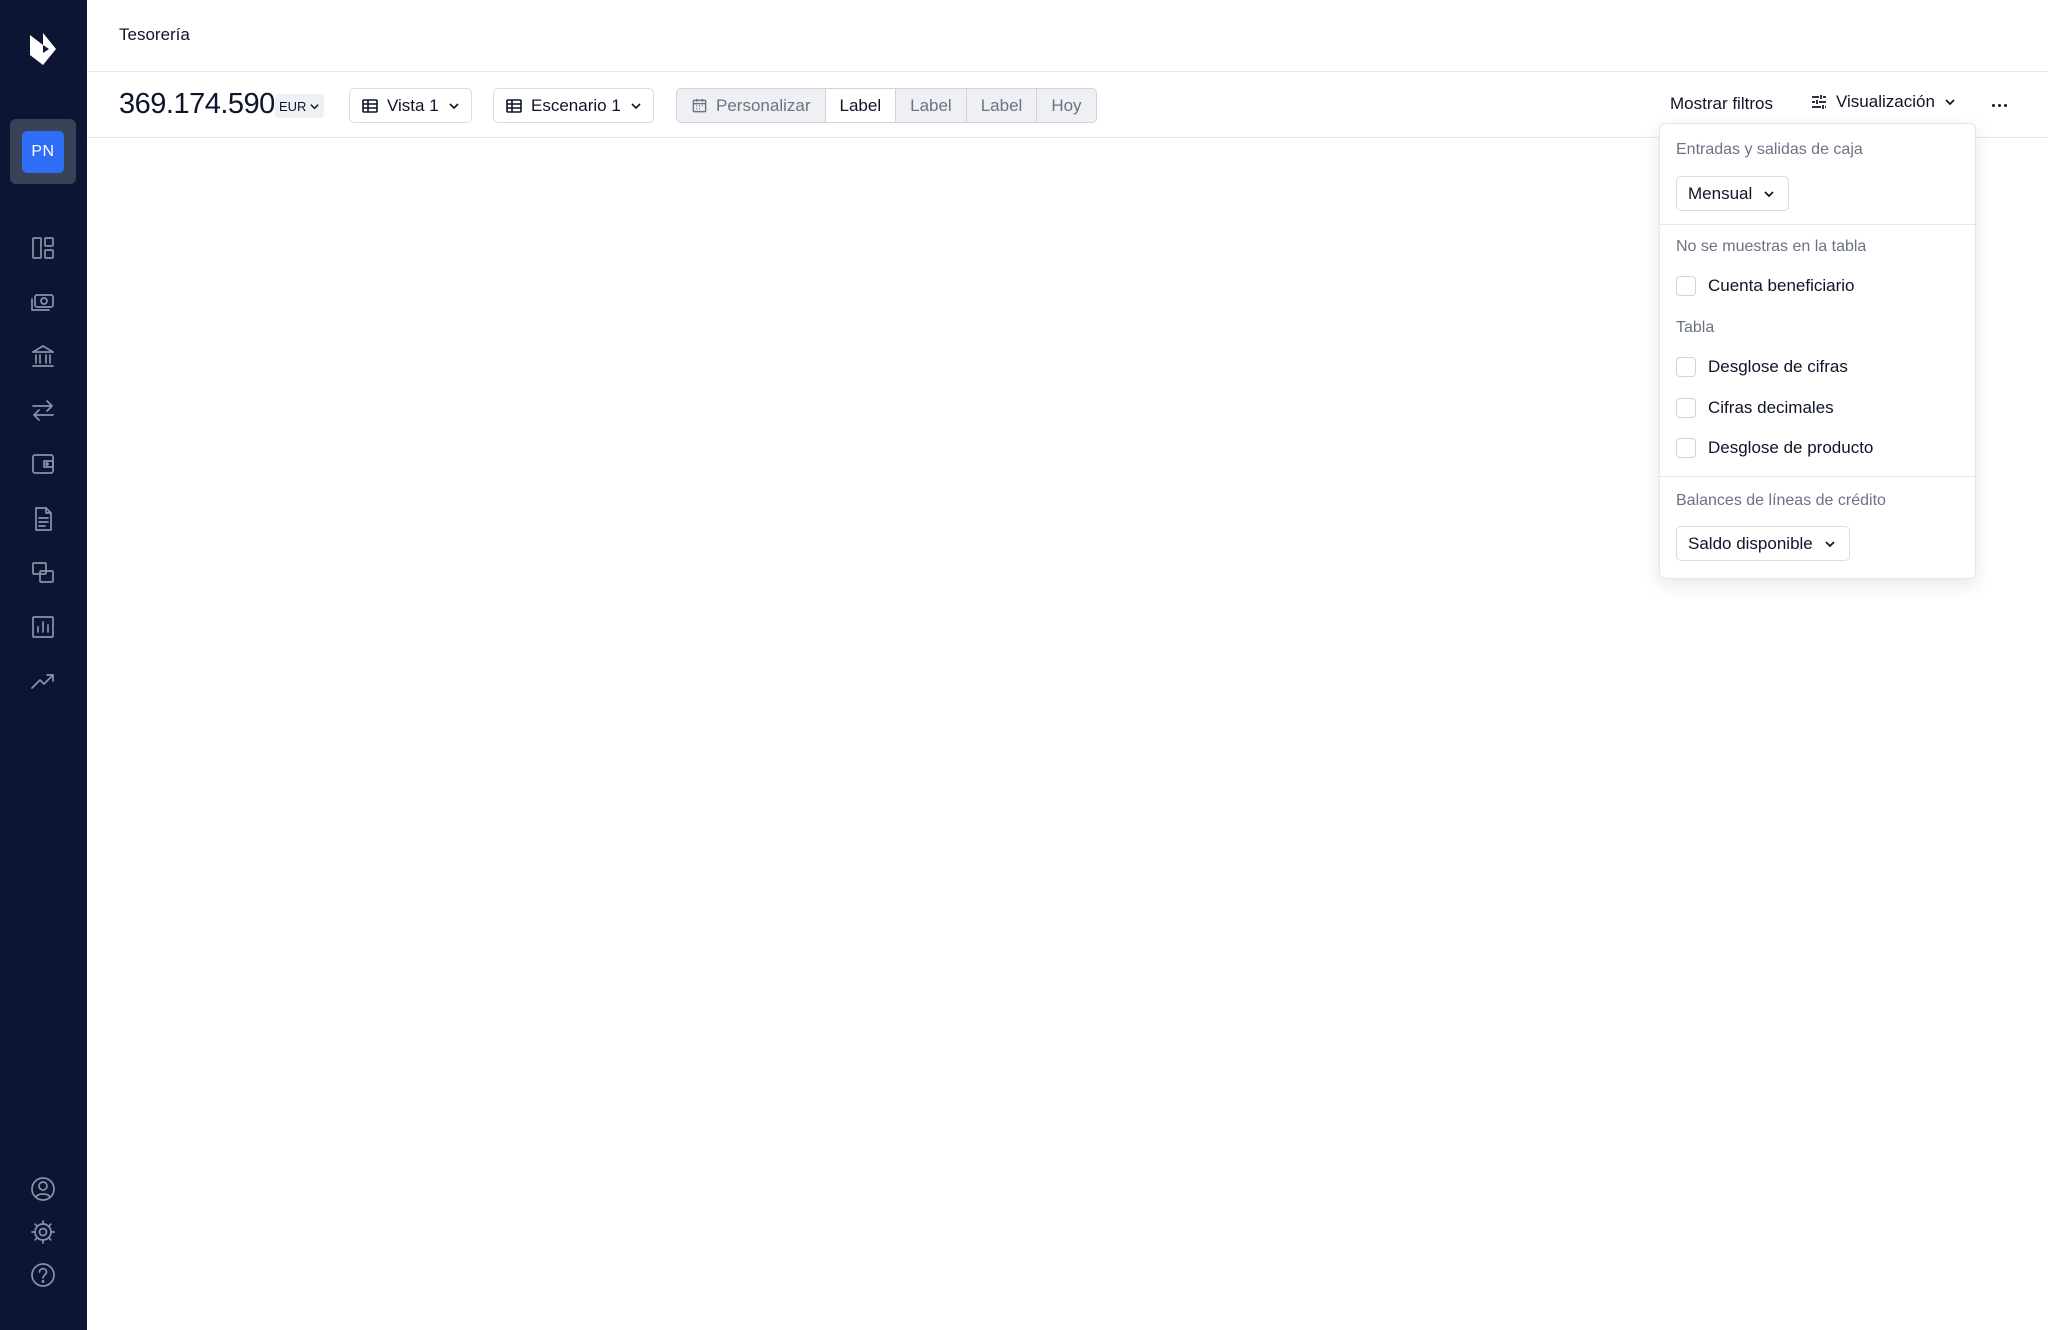  Describe the element at coordinates (413, 105) in the screenshot. I see `view-label: Vista 1` at that location.